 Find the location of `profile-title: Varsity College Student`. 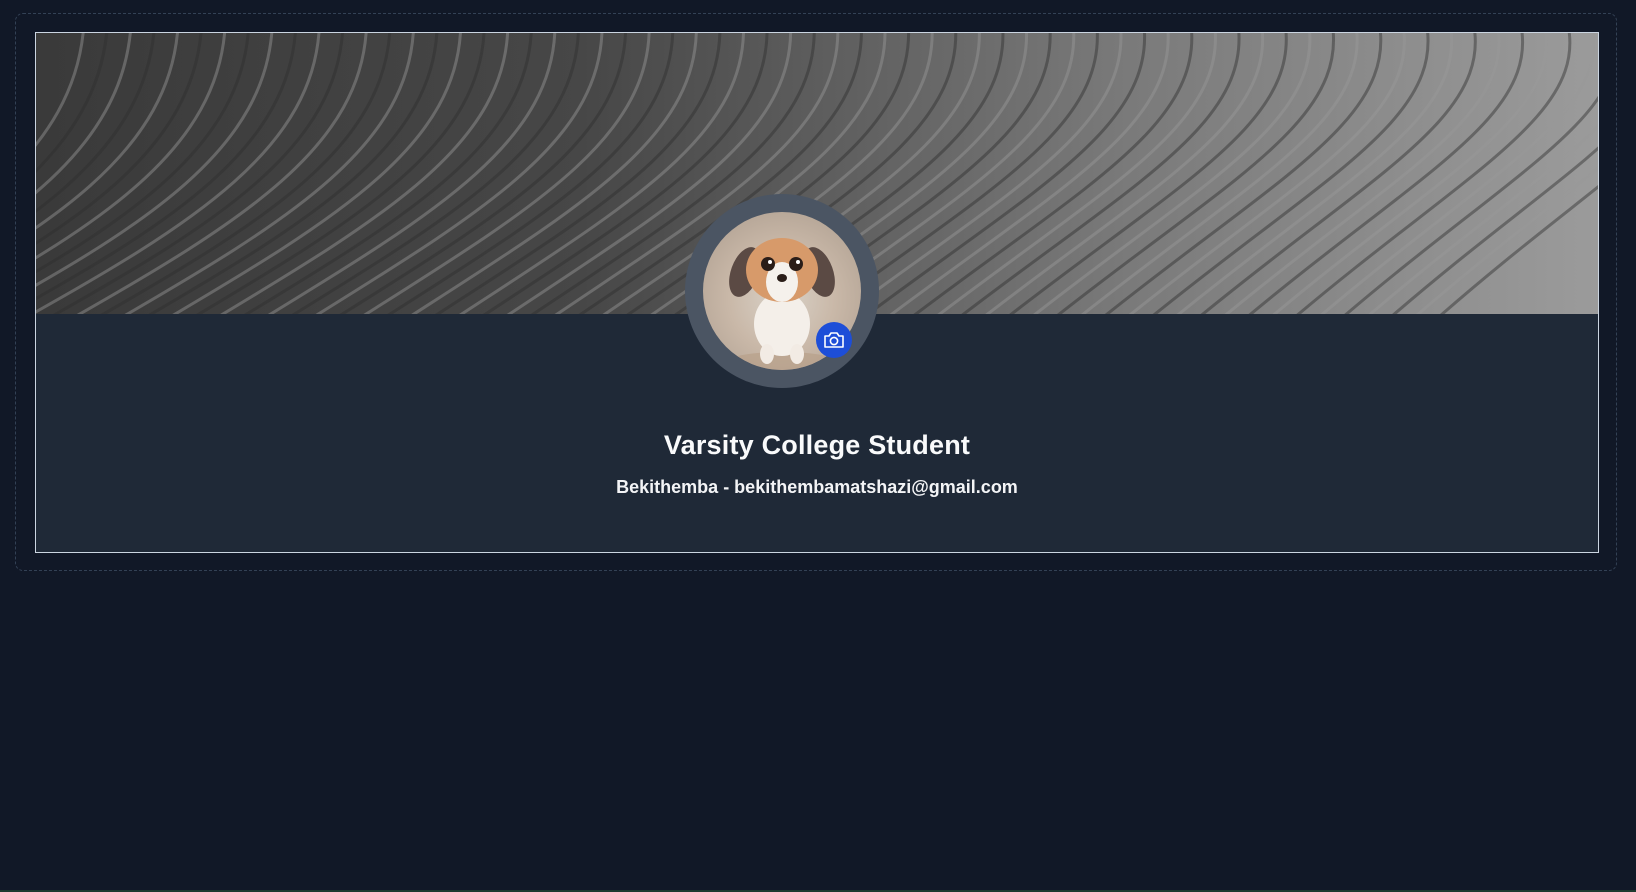

profile-title: Varsity College Student is located at coordinates (817, 445).